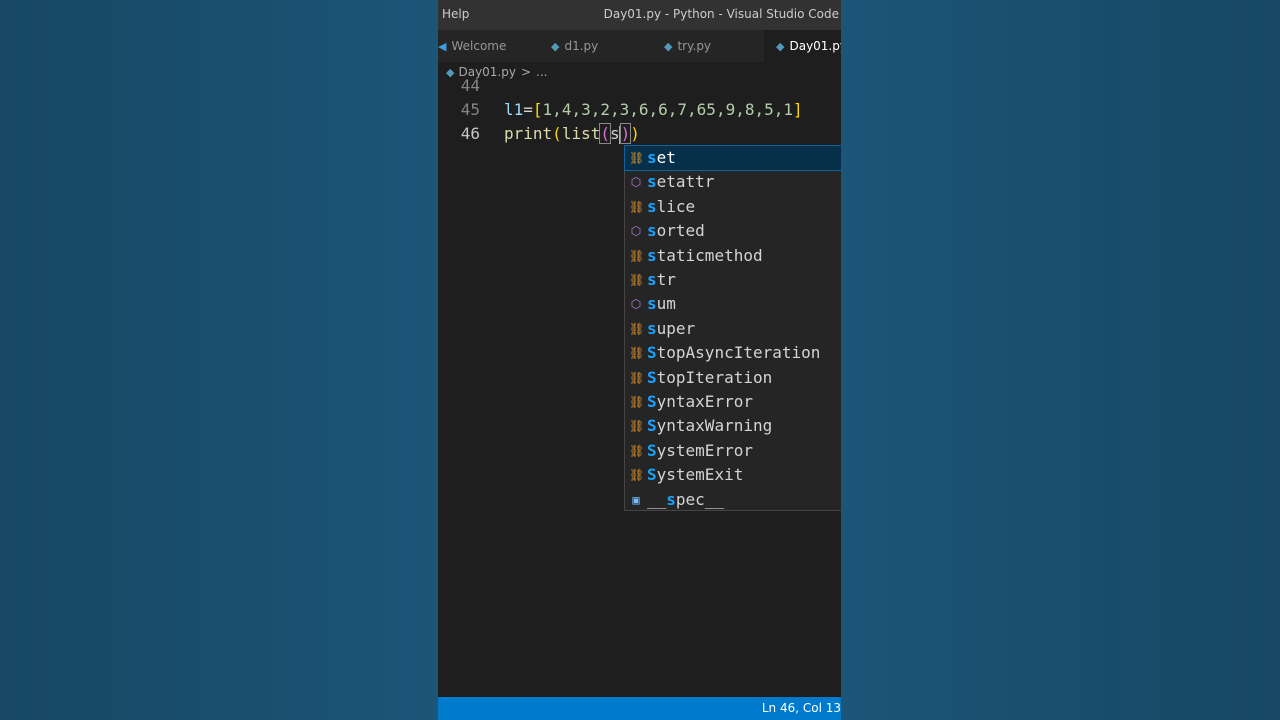  I want to click on suggestion-item: ▣ __spec__, so click(733, 500).